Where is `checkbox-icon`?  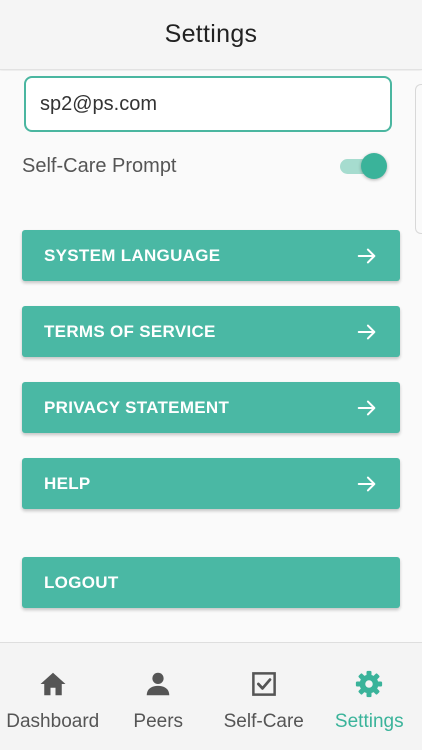 checkbox-icon is located at coordinates (263, 684).